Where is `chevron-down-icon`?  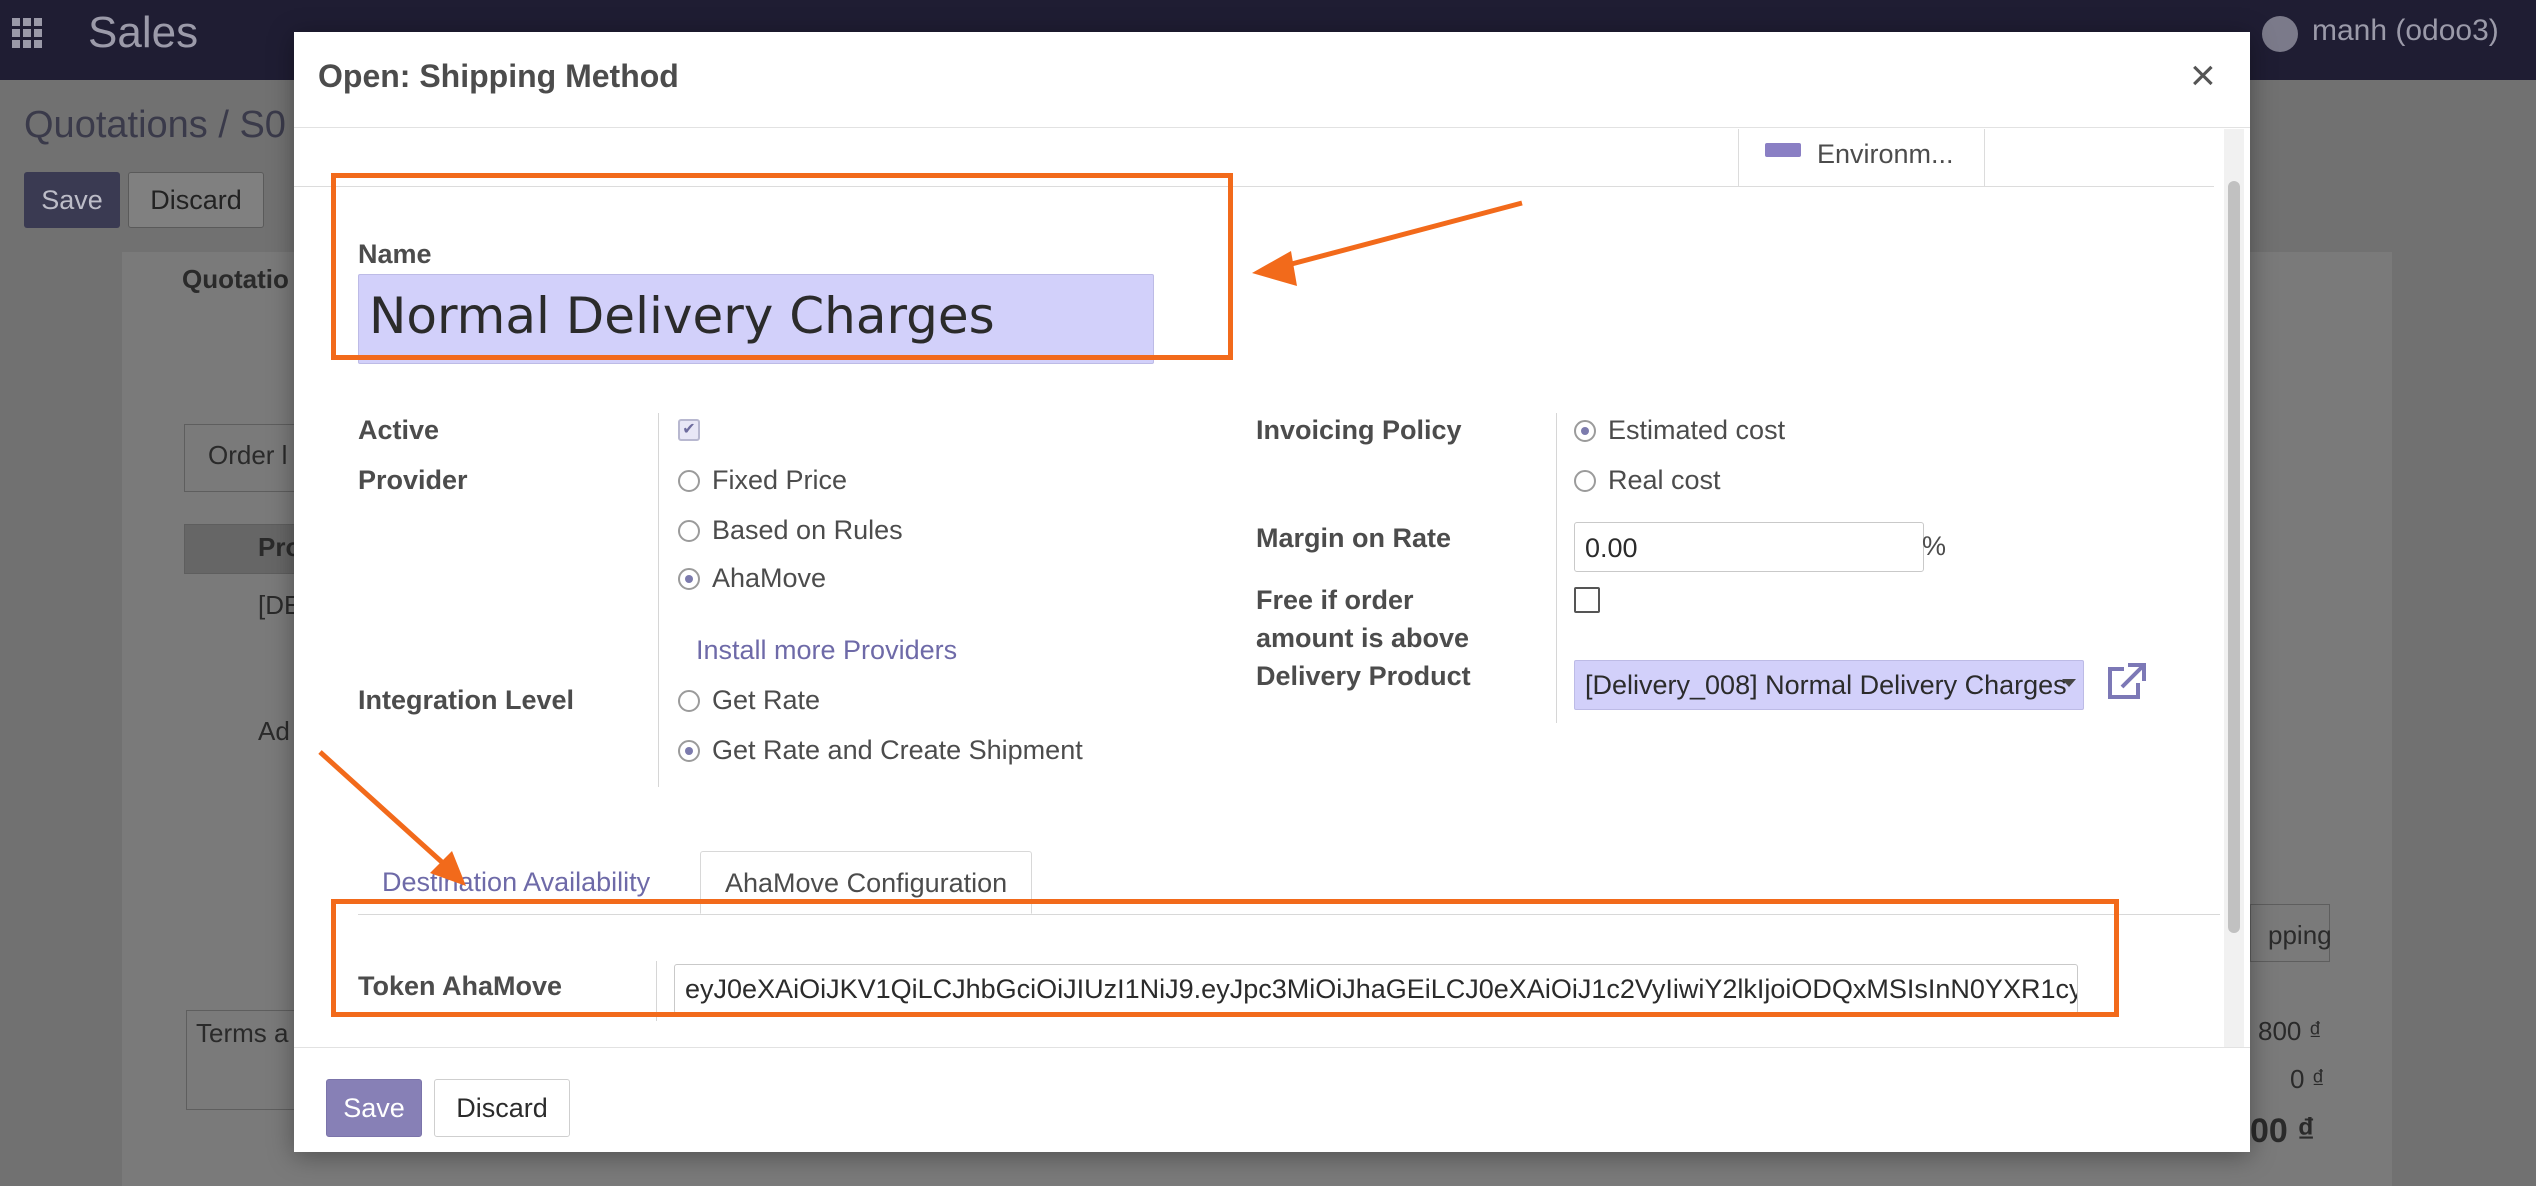 chevron-down-icon is located at coordinates (2069, 683).